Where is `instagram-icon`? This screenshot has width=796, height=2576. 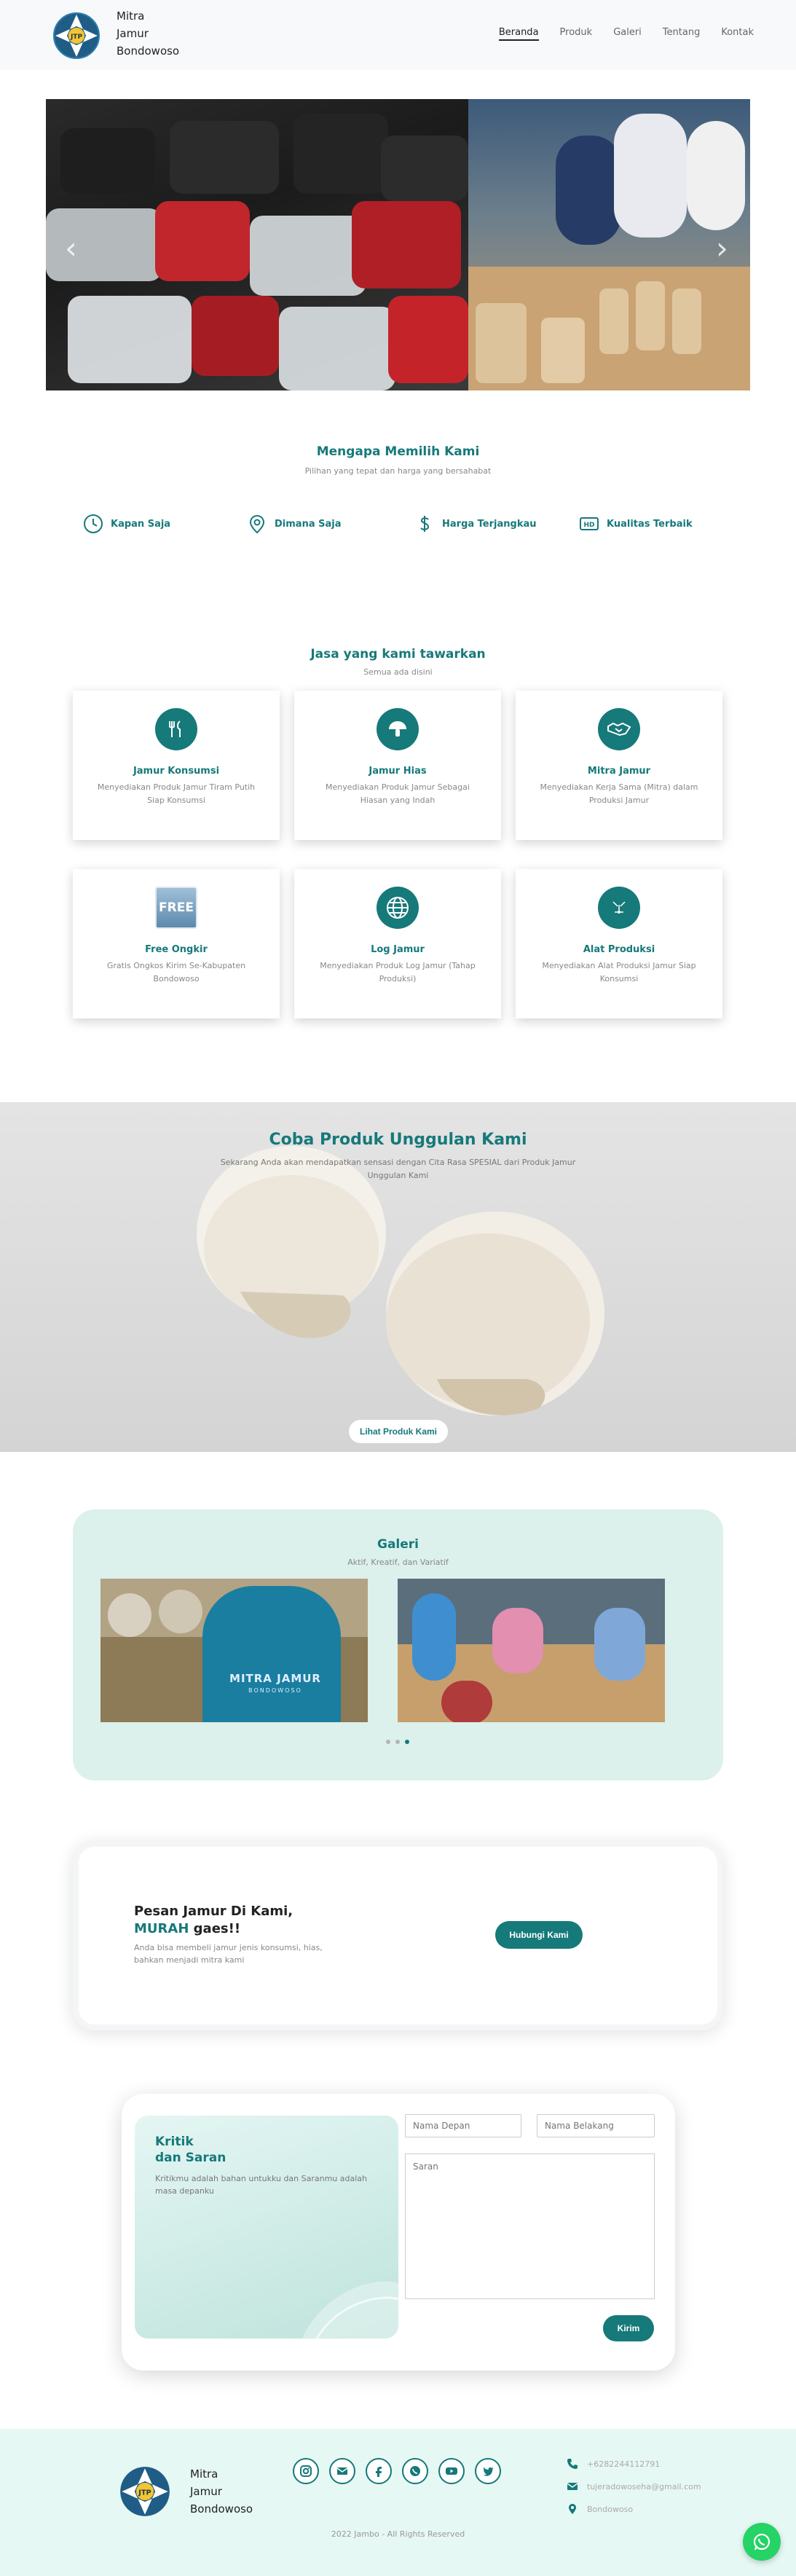 instagram-icon is located at coordinates (306, 2471).